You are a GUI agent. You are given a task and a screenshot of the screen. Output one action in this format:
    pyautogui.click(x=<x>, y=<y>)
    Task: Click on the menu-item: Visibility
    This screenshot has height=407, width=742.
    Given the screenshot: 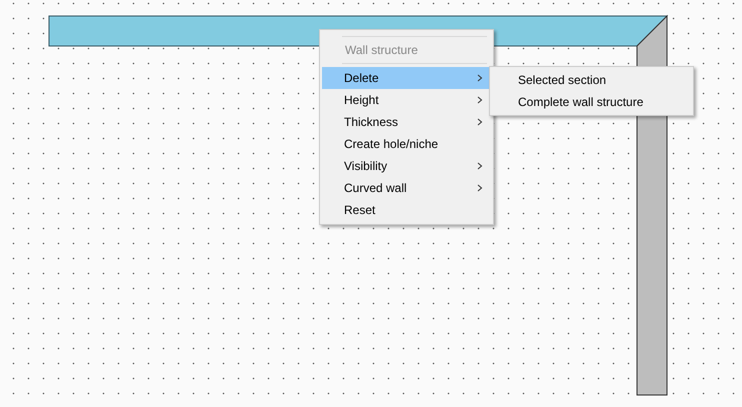 What is the action you would take?
    pyautogui.click(x=406, y=166)
    